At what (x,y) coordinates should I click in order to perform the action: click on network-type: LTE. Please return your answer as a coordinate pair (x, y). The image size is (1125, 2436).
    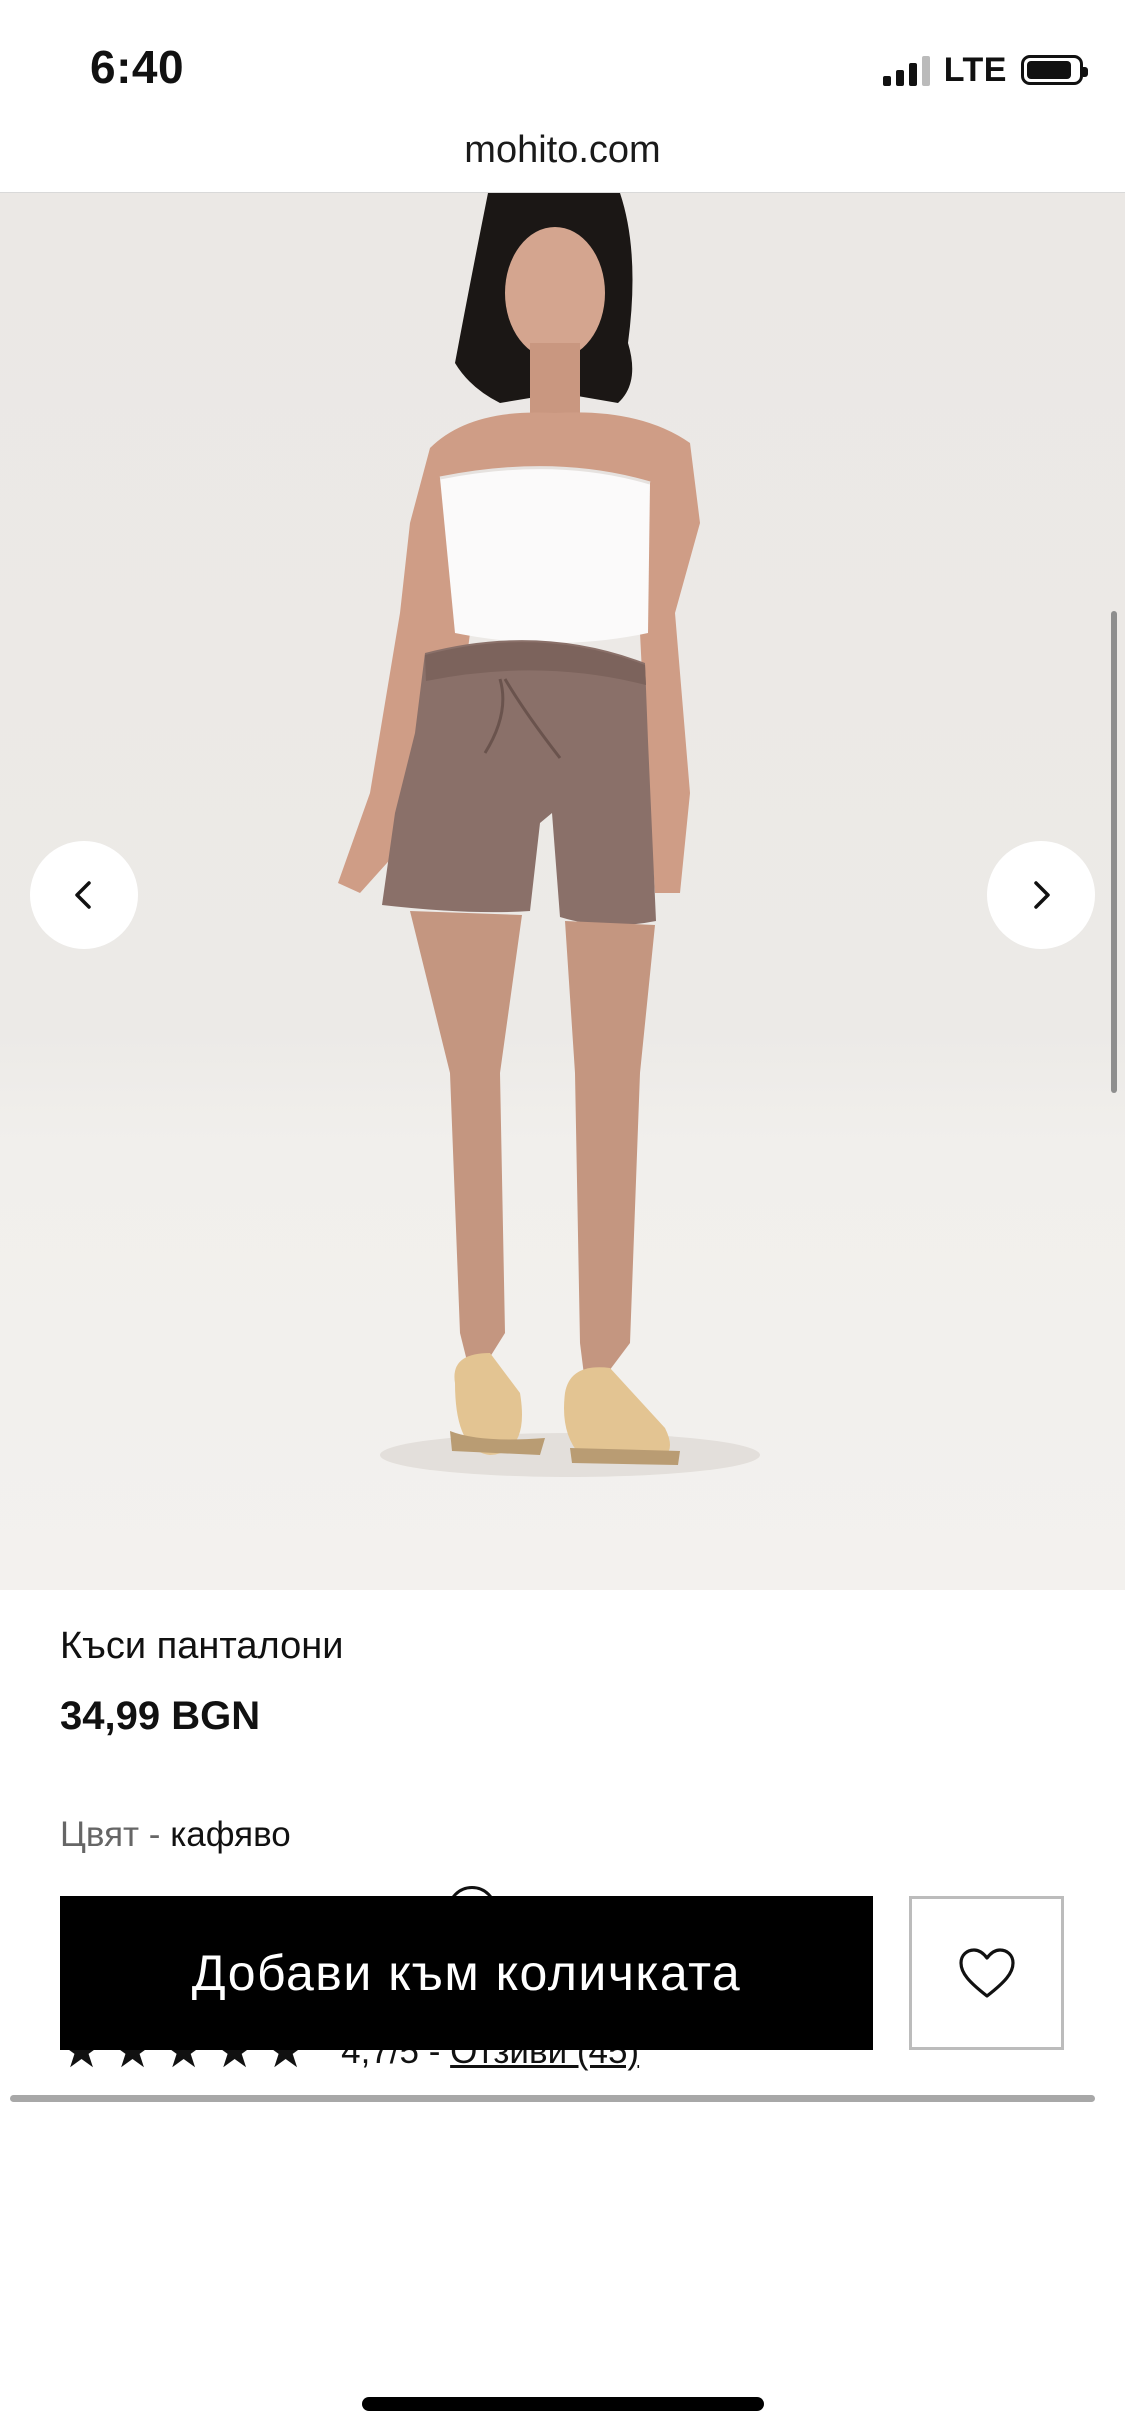
    Looking at the image, I should click on (975, 69).